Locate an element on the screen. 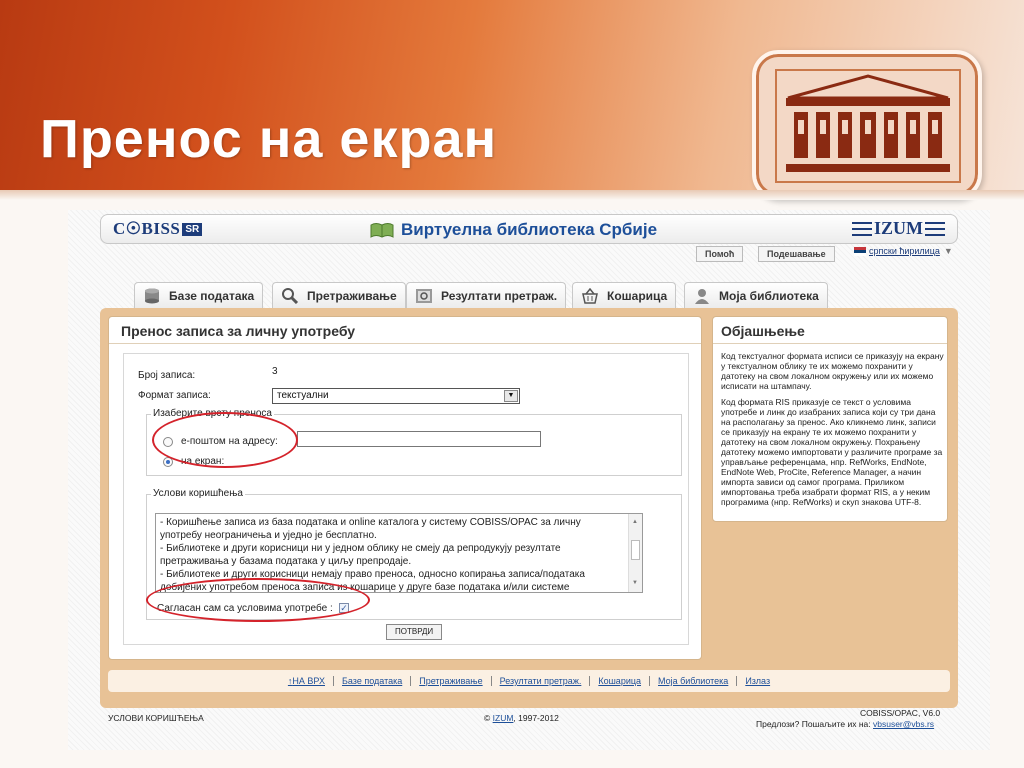 This screenshot has width=1024, height=768. format-label: Формат записа: is located at coordinates (174, 395).